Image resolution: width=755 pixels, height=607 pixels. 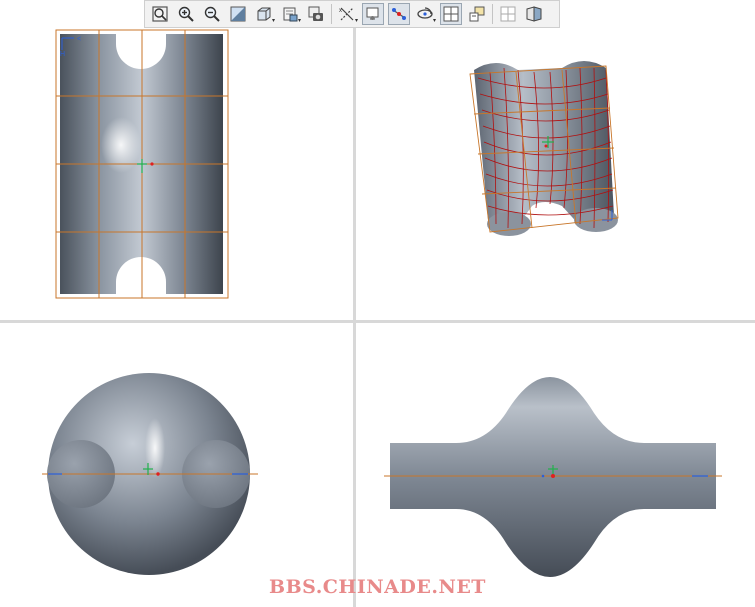 I want to click on datum-points-button, so click(x=399, y=14).